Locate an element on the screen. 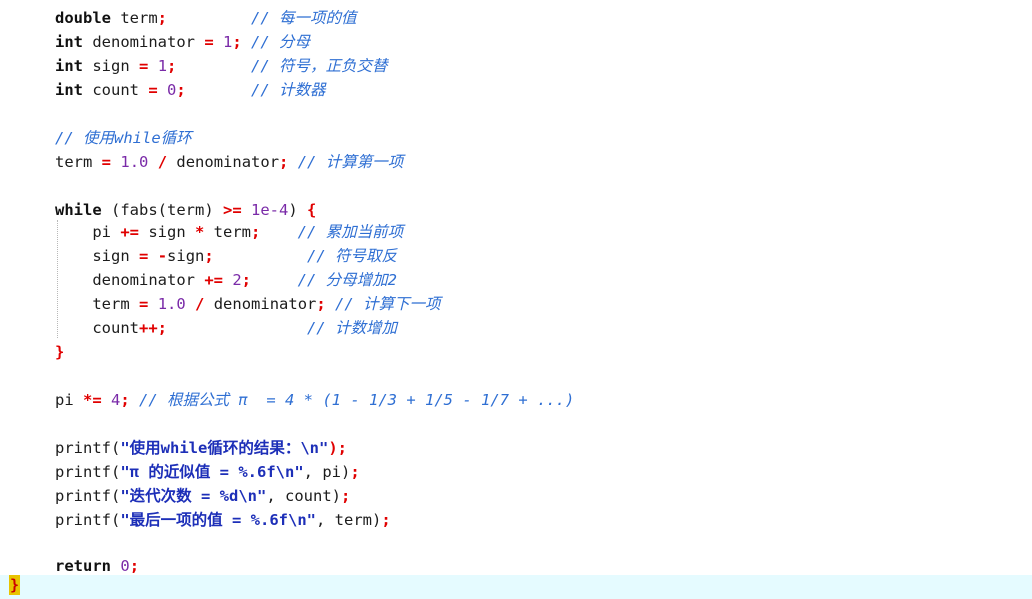 This screenshot has height=599, width=1032. code-line: int denominator = 1; // 分母 is located at coordinates (516, 42).